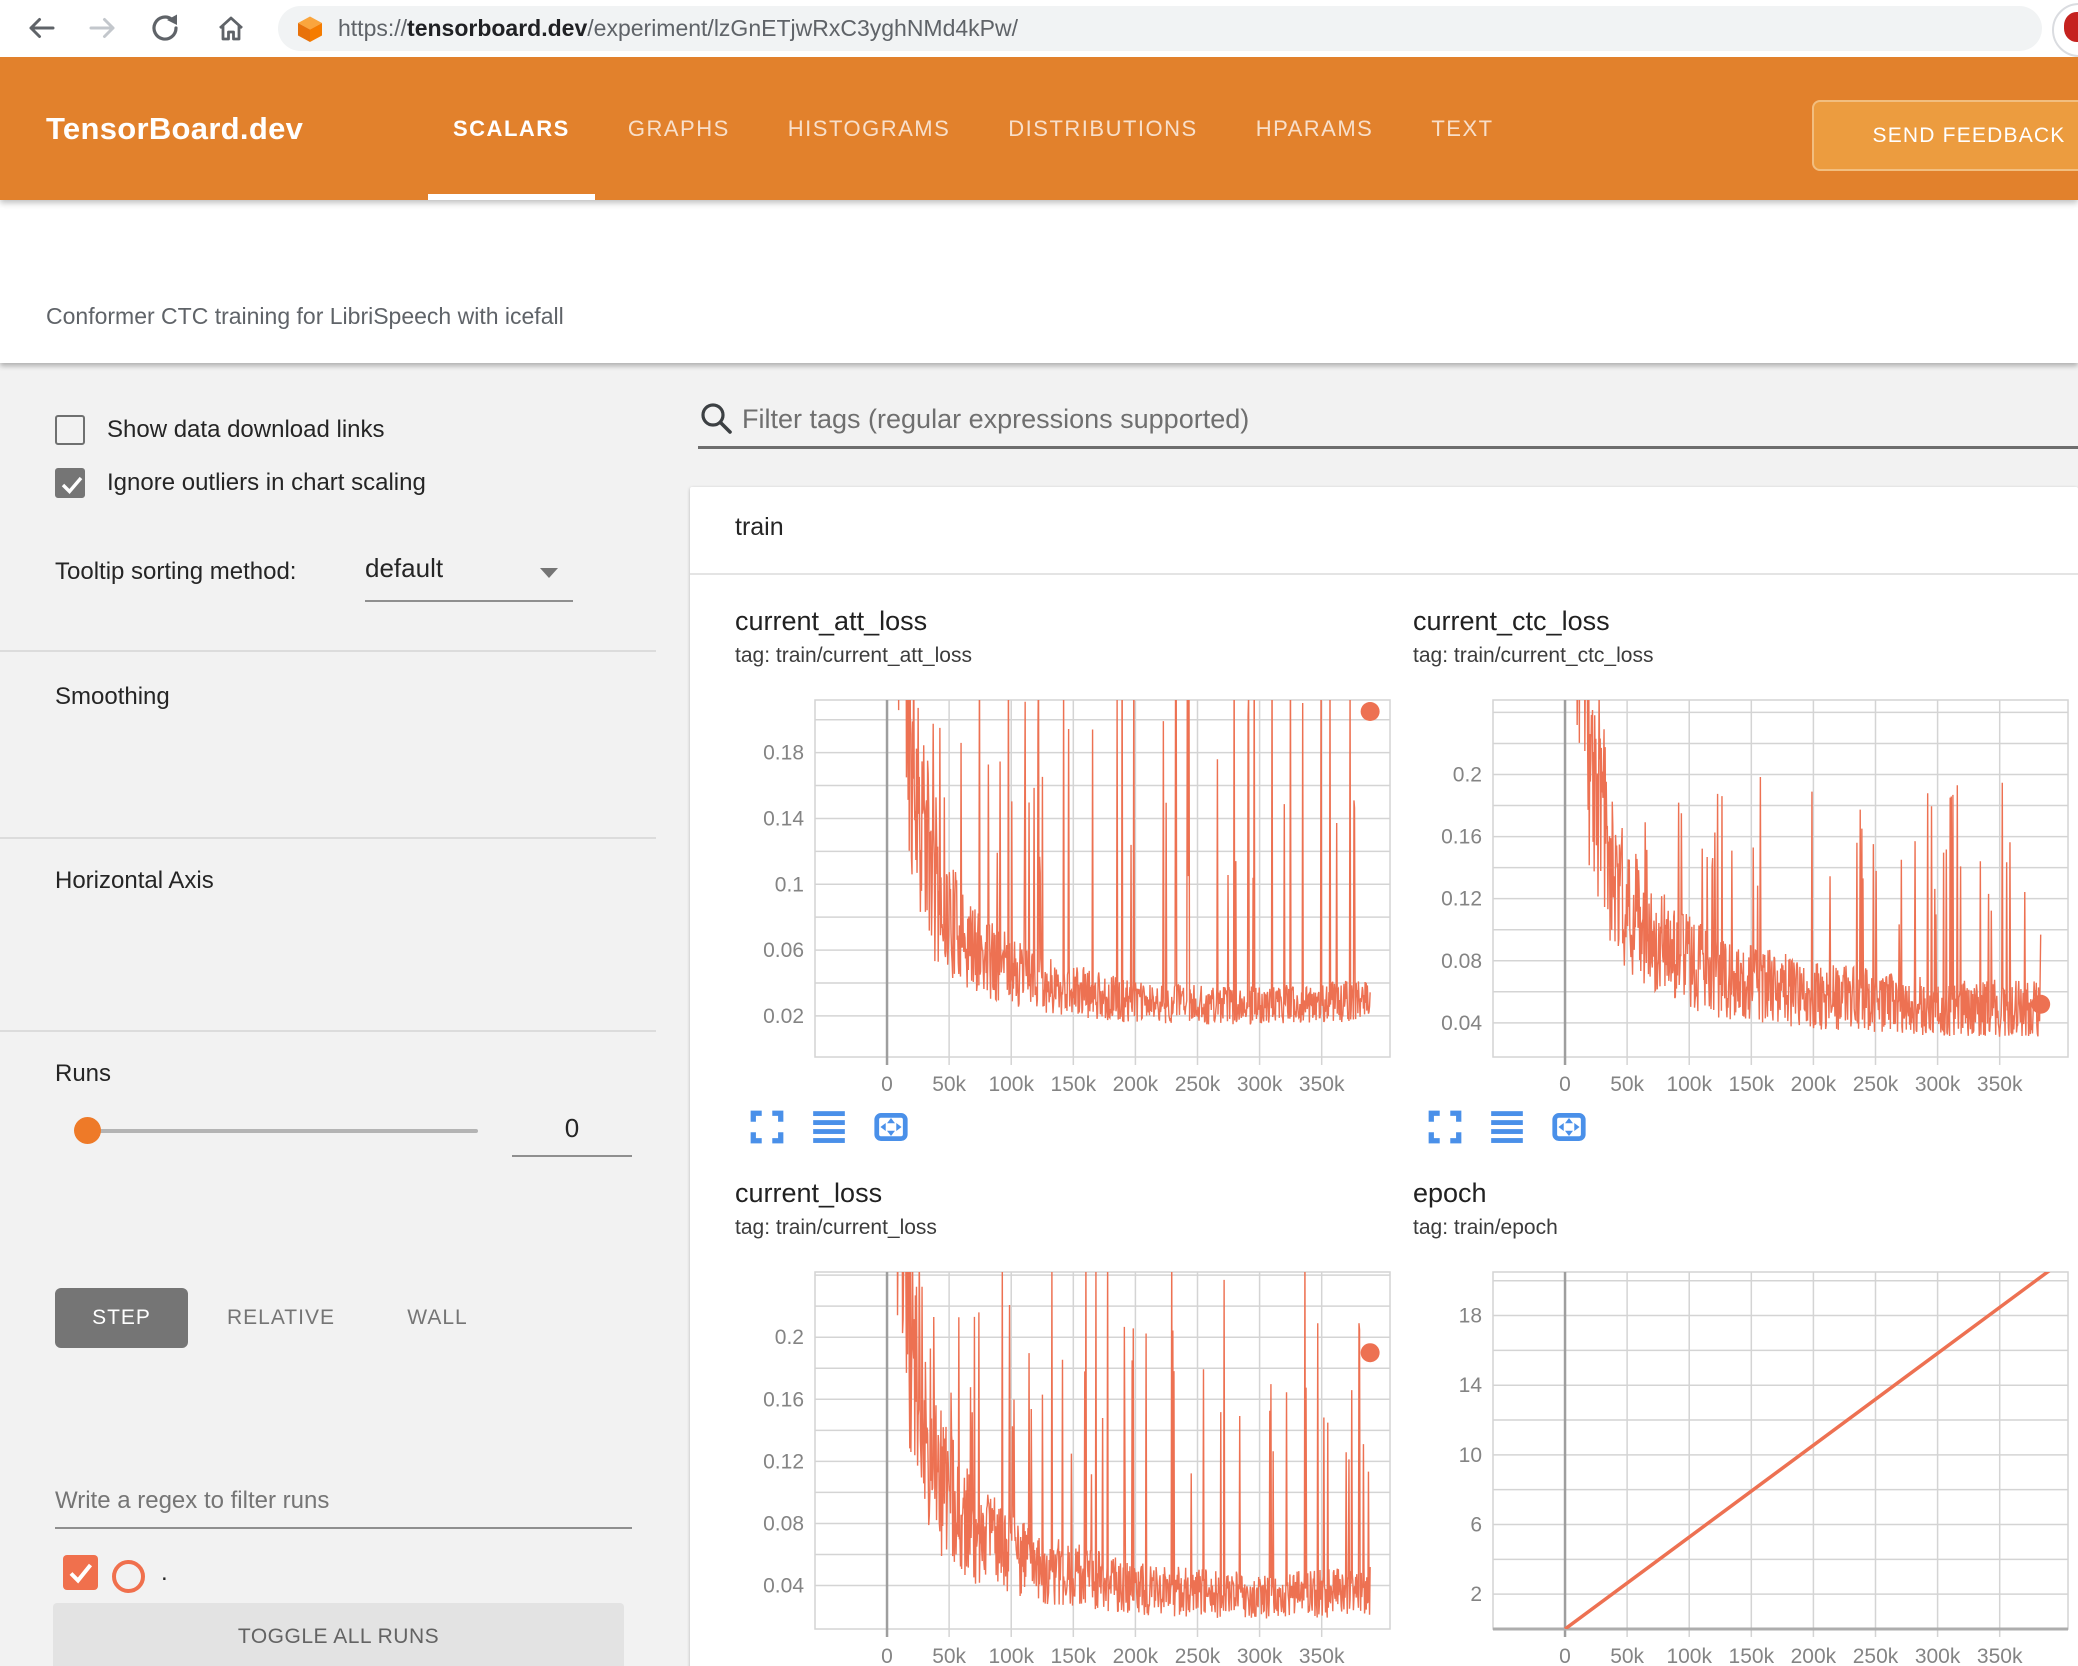  I want to click on axis-wall-button: WALL, so click(437, 1318).